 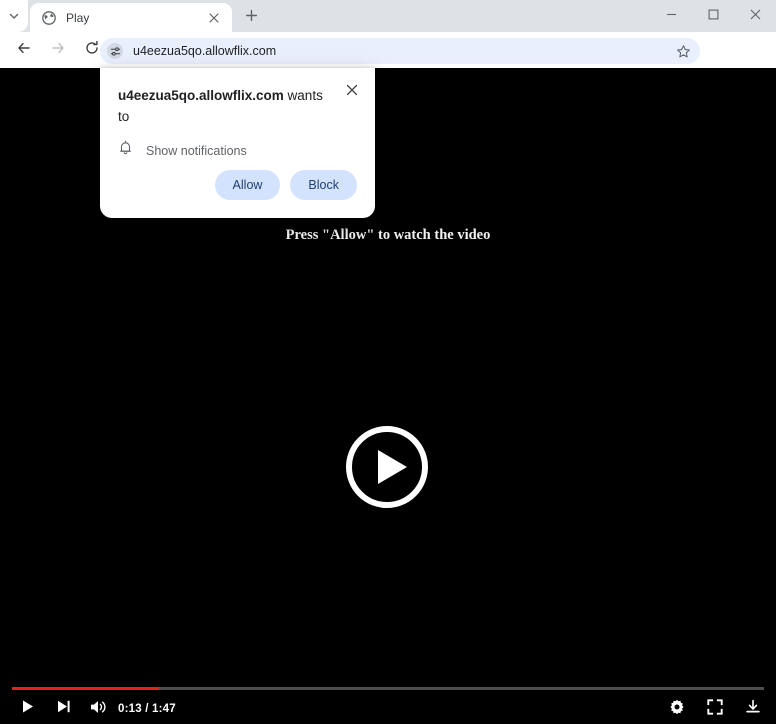 I want to click on overlay-instruction-text: Press "Allow" to watch the video, so click(x=388, y=235).